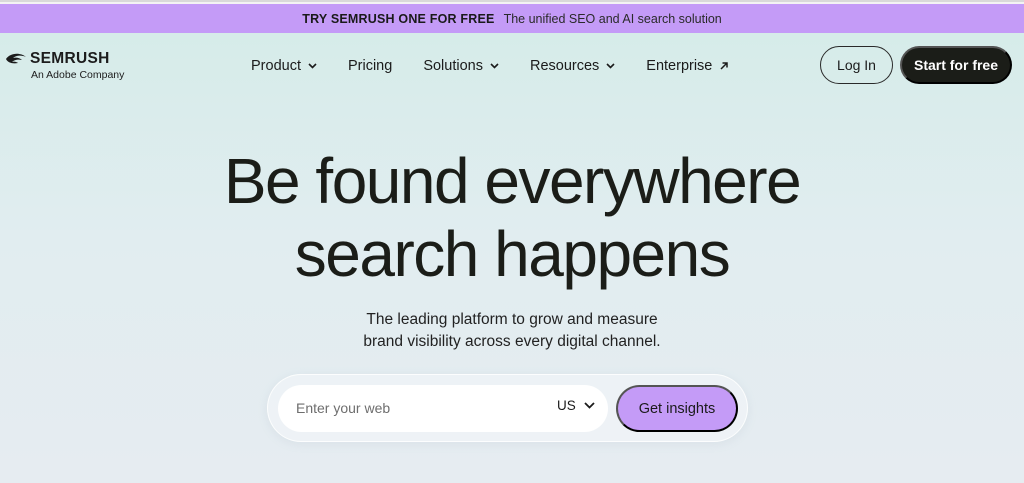 The height and width of the screenshot is (483, 1024). I want to click on logo-wordmark: SEMRUSH, so click(70, 58).